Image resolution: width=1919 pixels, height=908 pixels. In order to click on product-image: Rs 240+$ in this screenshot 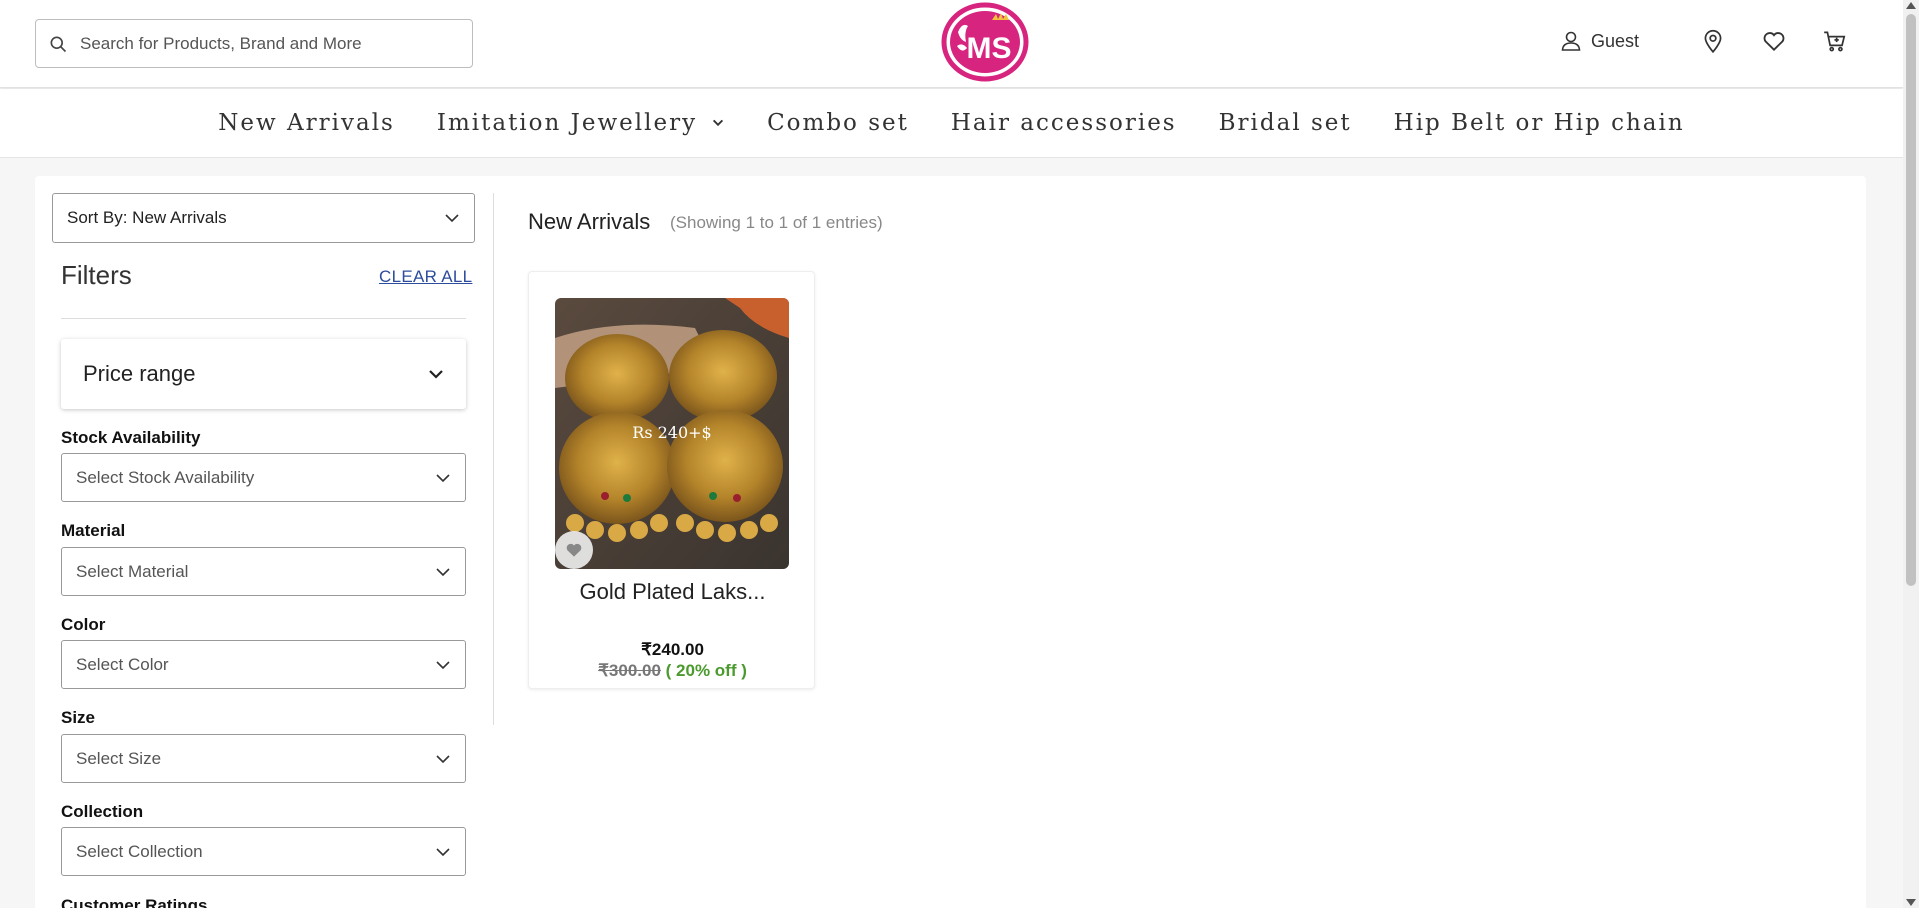, I will do `click(672, 433)`.